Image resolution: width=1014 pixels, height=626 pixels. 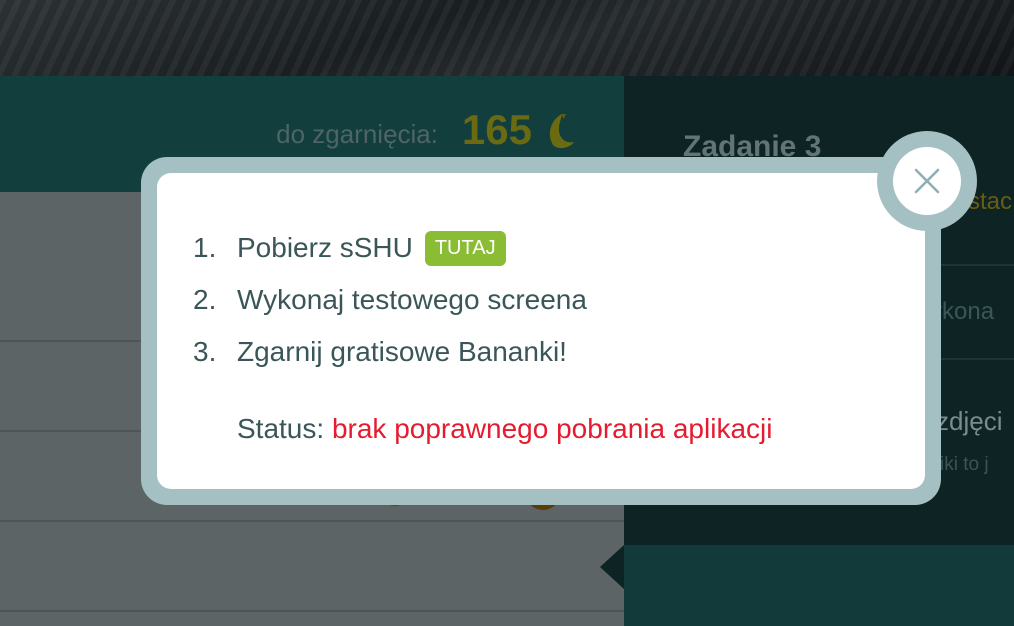 What do you see at coordinates (281, 428) in the screenshot?
I see `status-label: Status:` at bounding box center [281, 428].